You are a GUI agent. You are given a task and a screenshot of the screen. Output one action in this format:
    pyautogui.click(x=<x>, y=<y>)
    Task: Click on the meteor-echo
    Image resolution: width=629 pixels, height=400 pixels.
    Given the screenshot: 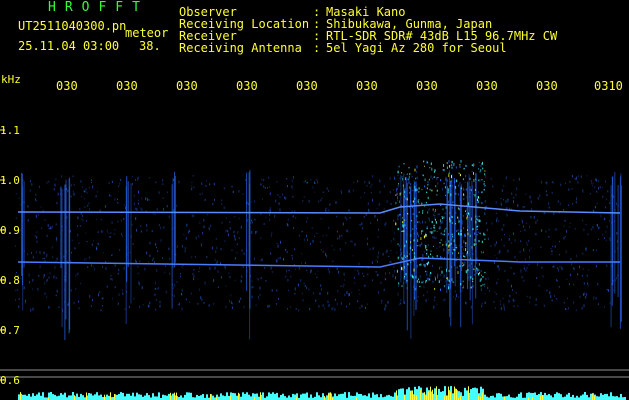 What is the action you would take?
    pyautogui.click(x=126, y=255)
    